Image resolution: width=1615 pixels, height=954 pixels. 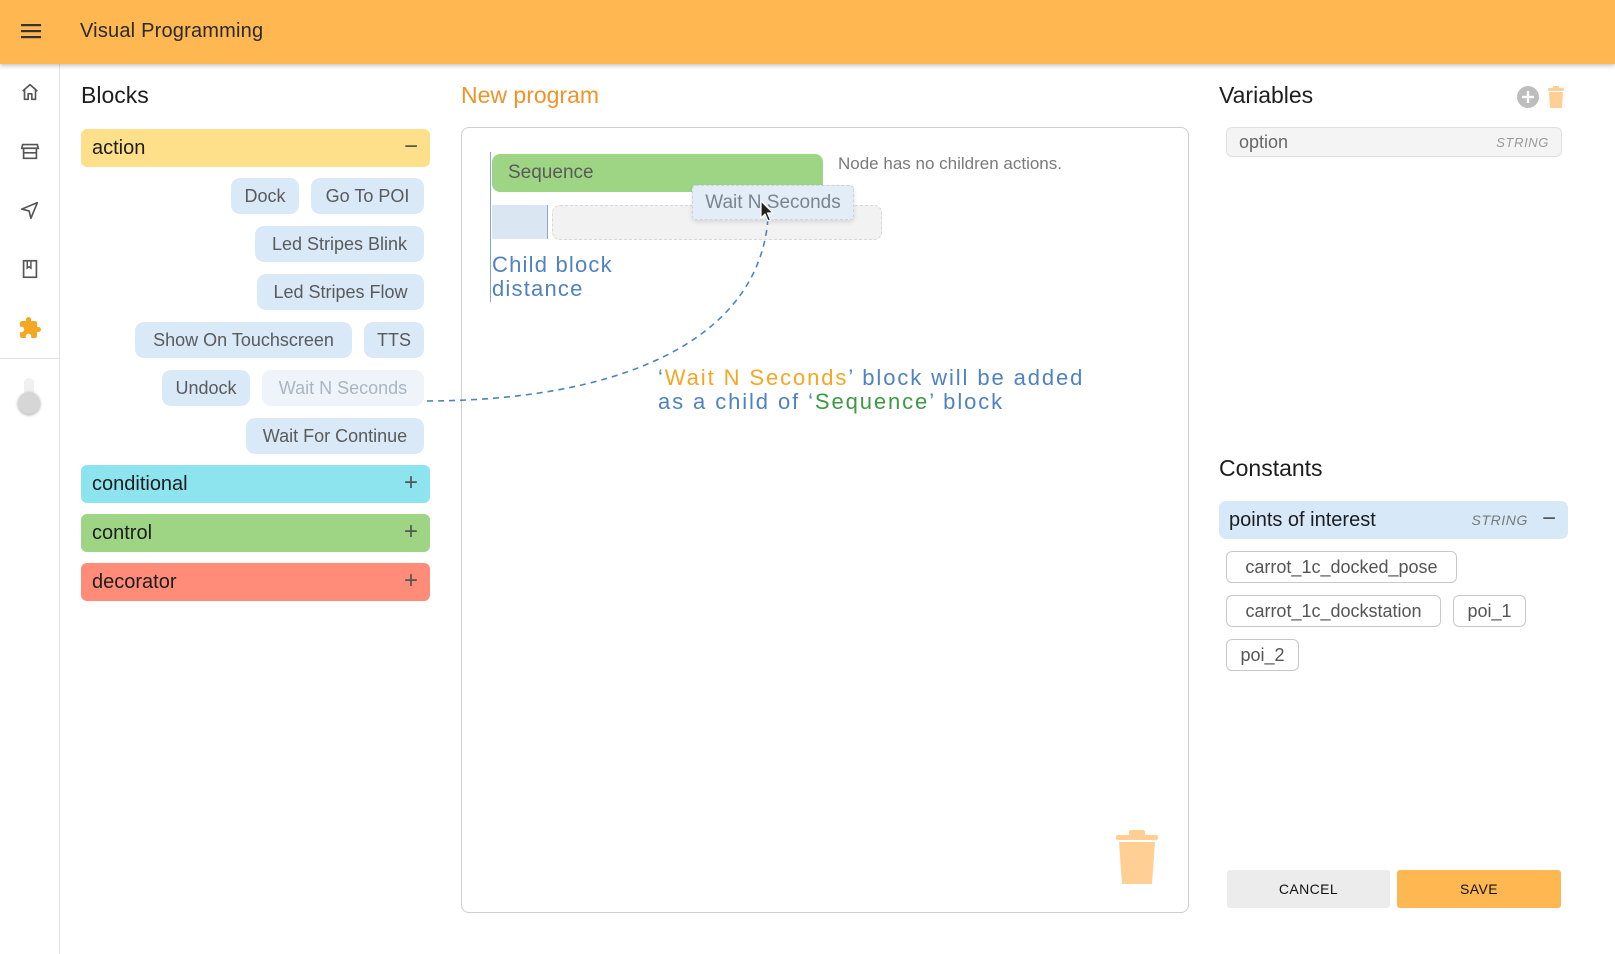 What do you see at coordinates (172, 31) in the screenshot?
I see `app-title: Visual Programming` at bounding box center [172, 31].